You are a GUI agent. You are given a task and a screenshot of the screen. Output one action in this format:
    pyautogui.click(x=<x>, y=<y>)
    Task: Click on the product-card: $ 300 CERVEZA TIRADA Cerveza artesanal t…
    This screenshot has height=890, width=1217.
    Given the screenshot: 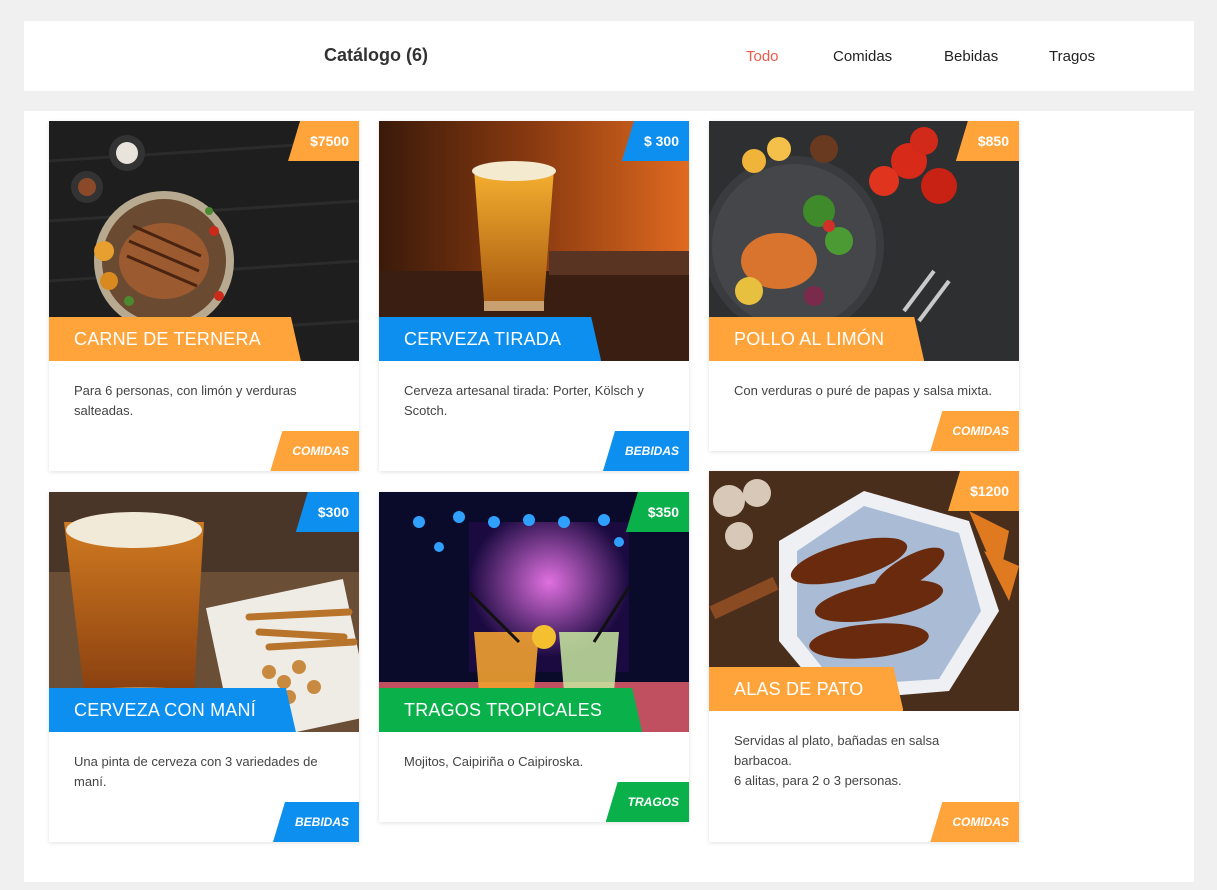 What is the action you would take?
    pyautogui.click(x=534, y=296)
    